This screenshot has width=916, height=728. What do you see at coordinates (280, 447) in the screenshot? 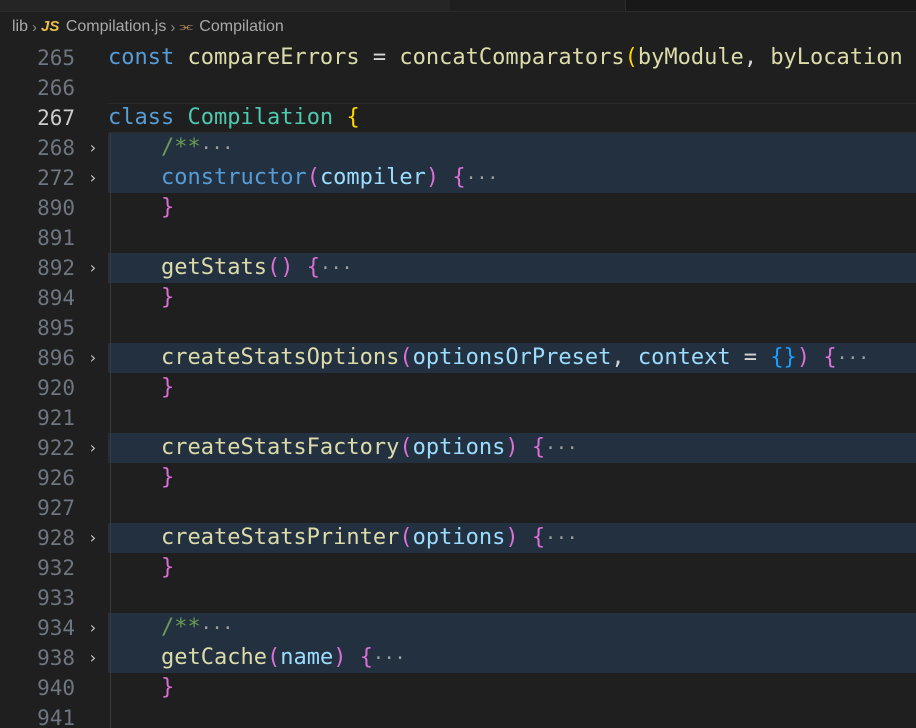
I see `code-token: createStatsFactory` at bounding box center [280, 447].